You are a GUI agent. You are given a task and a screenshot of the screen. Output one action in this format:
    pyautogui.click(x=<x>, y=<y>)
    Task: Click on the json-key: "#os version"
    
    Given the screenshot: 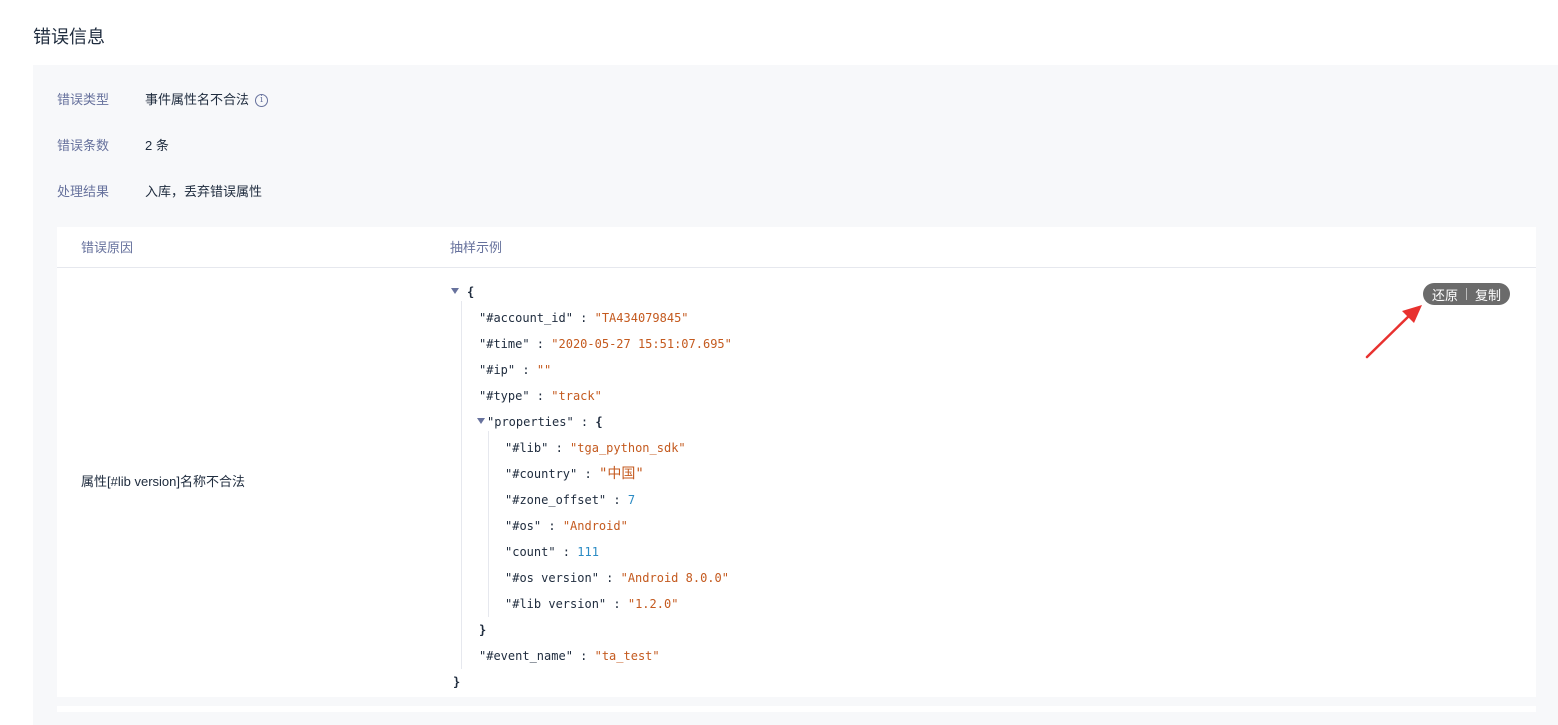 What is the action you would take?
    pyautogui.click(x=552, y=578)
    